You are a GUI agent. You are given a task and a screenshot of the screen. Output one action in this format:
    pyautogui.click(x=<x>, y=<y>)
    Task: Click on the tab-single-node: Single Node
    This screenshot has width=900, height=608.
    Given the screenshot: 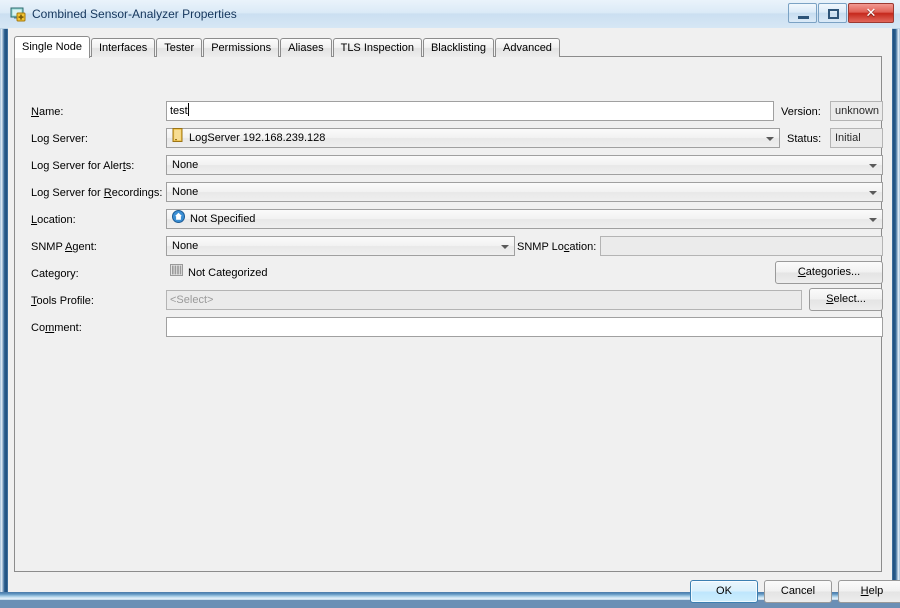 What is the action you would take?
    pyautogui.click(x=52, y=47)
    